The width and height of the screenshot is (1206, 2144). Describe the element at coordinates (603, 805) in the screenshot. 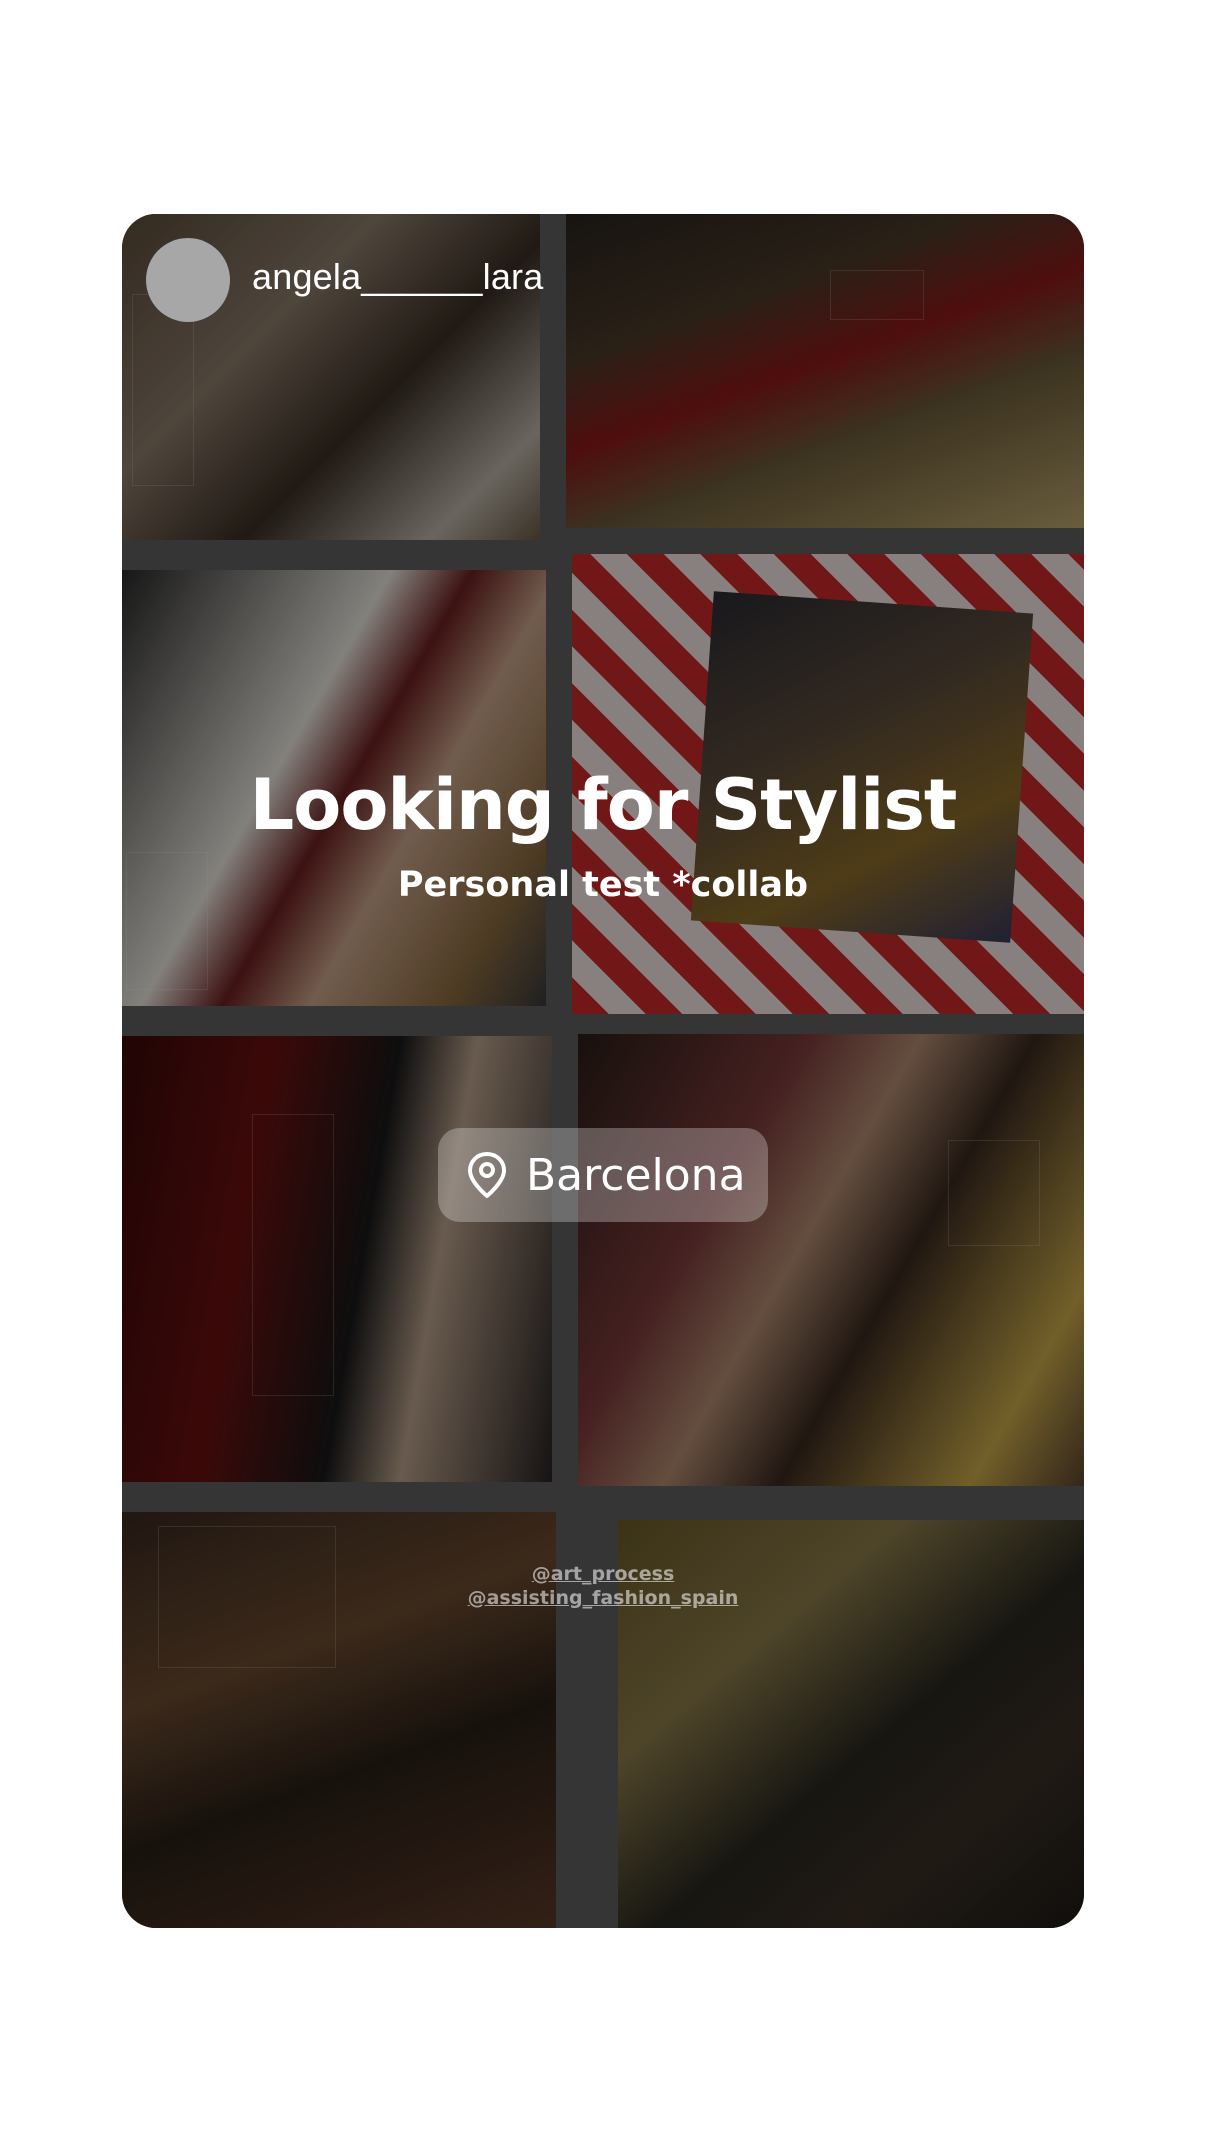

I see `story-title: Looking for Stylist` at that location.